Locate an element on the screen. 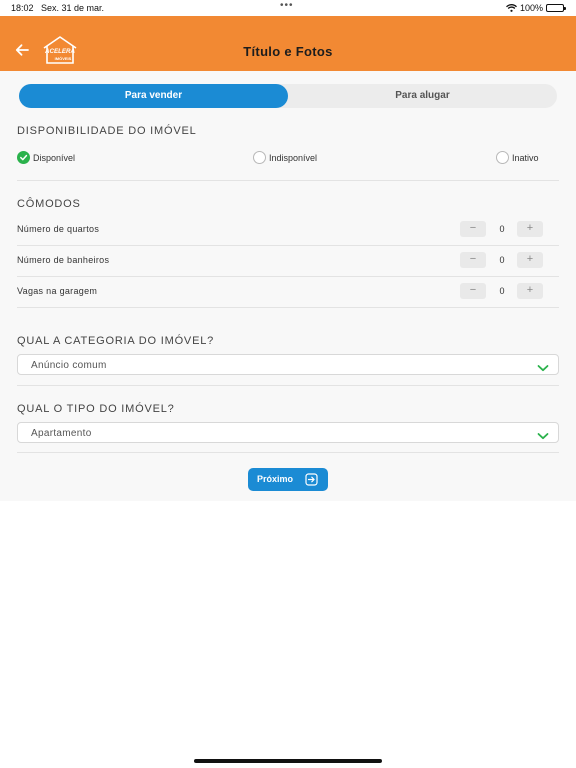 The width and height of the screenshot is (576, 768). counter-label: Número de quartos is located at coordinates (58, 229).